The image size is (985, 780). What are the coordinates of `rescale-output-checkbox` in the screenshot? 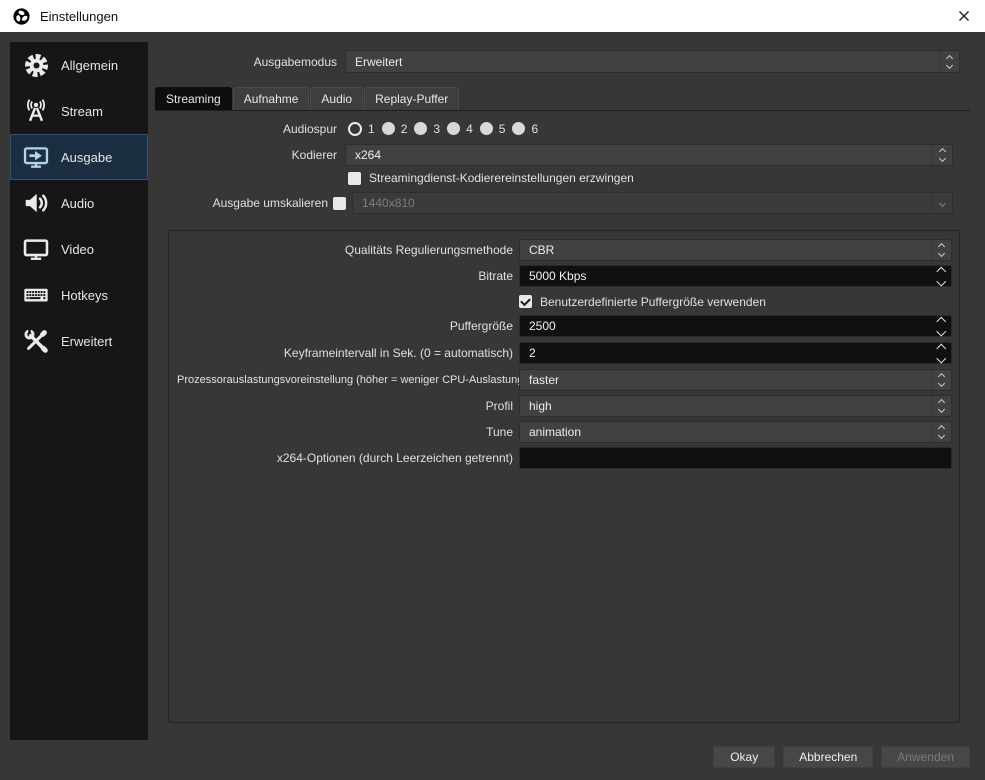 It's located at (339, 203).